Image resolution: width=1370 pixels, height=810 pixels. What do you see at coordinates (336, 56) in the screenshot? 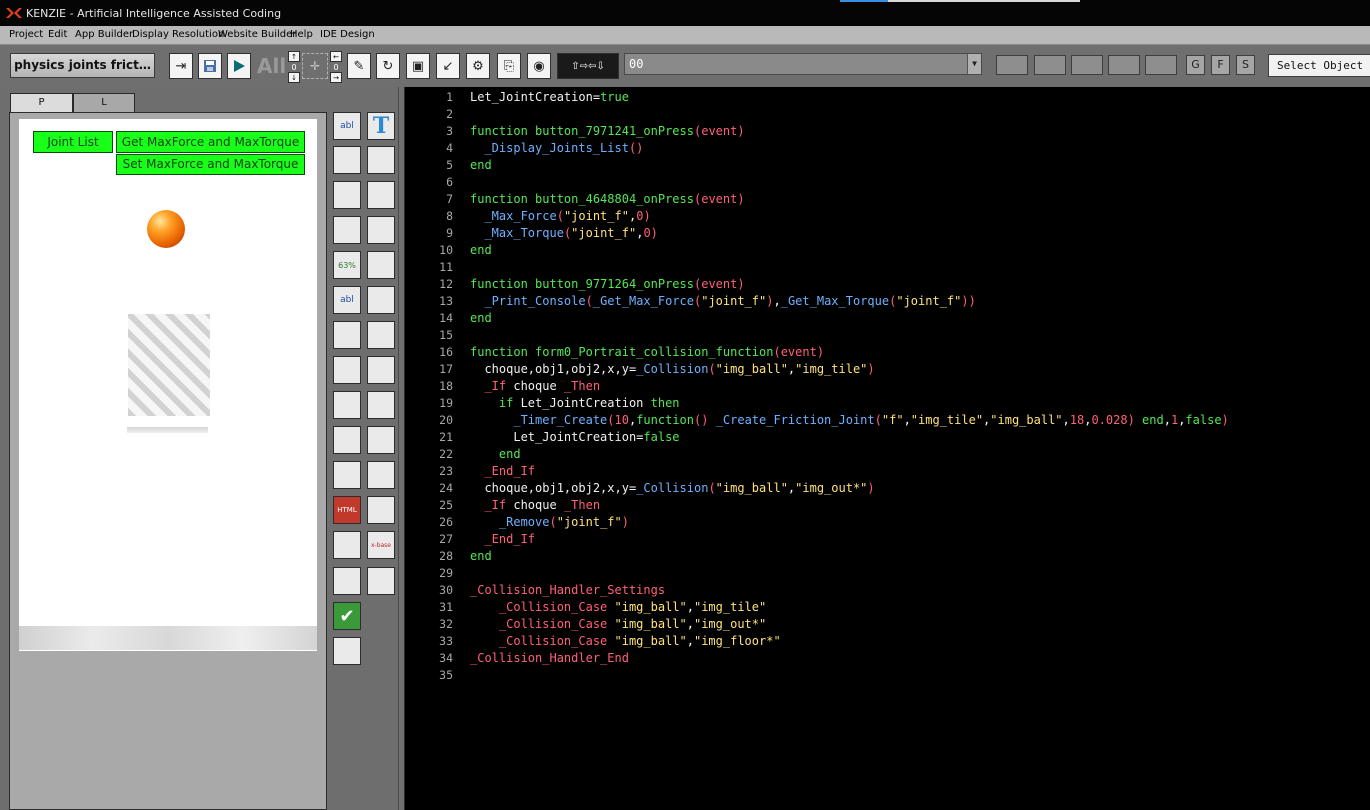
I see `arrow-left-icon: ←` at bounding box center [336, 56].